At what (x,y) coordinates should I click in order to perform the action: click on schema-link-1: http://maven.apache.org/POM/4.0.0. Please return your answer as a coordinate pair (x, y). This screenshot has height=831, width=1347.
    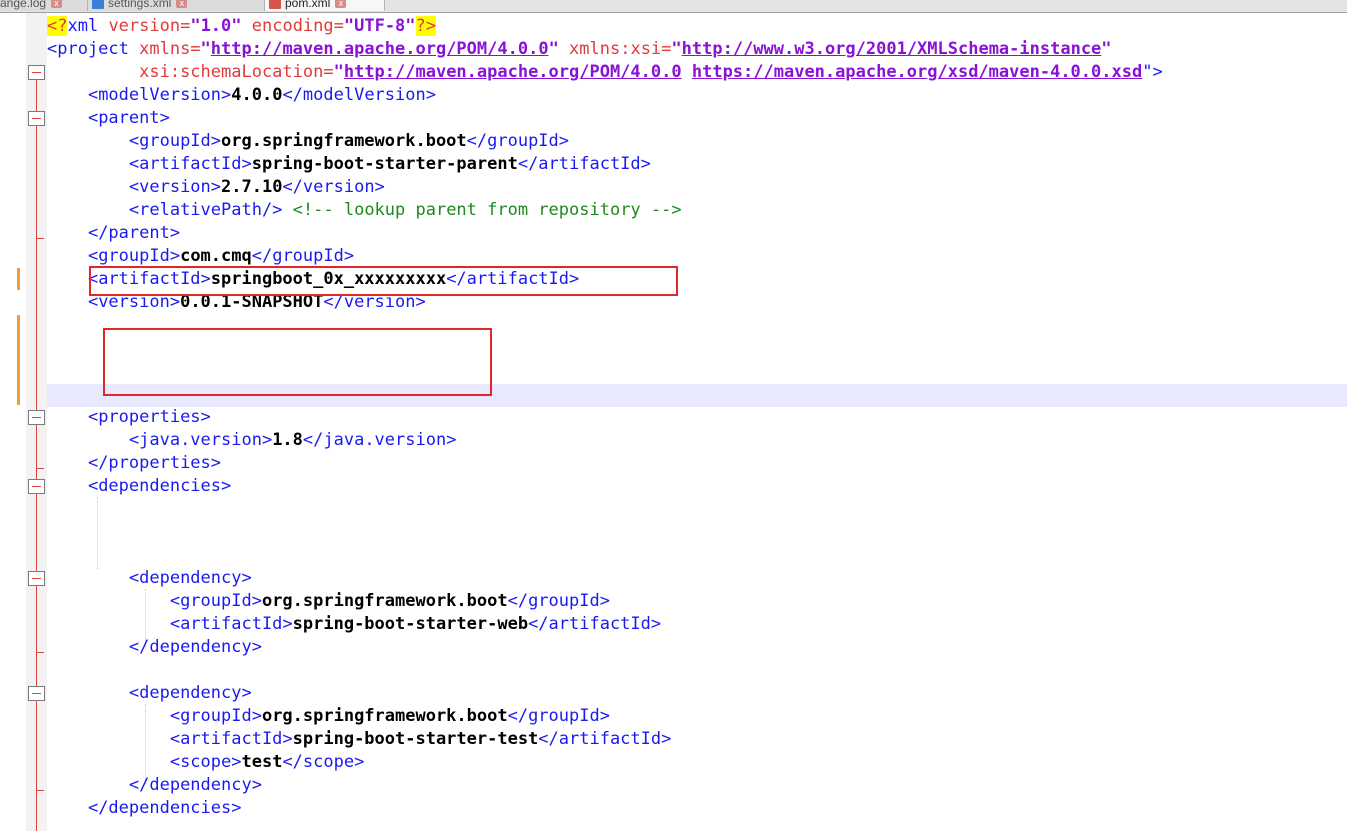
    Looking at the image, I should click on (513, 72).